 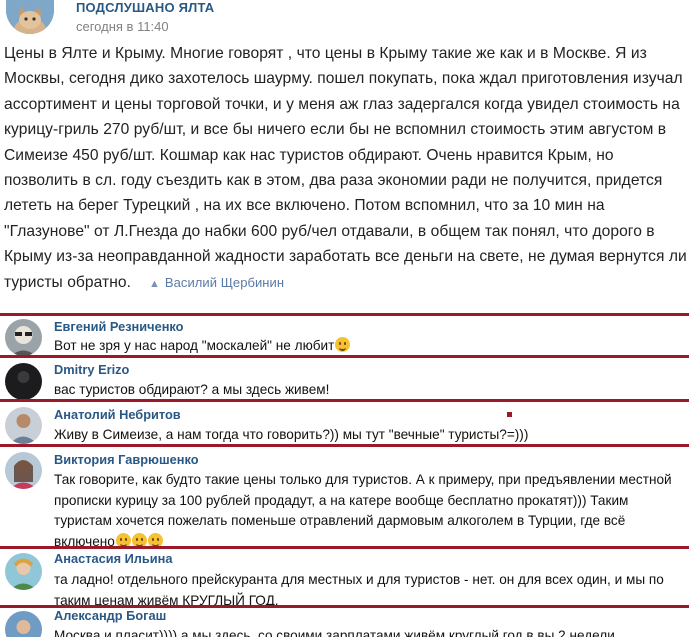 I want to click on user-icon: ▲, so click(x=154, y=283).